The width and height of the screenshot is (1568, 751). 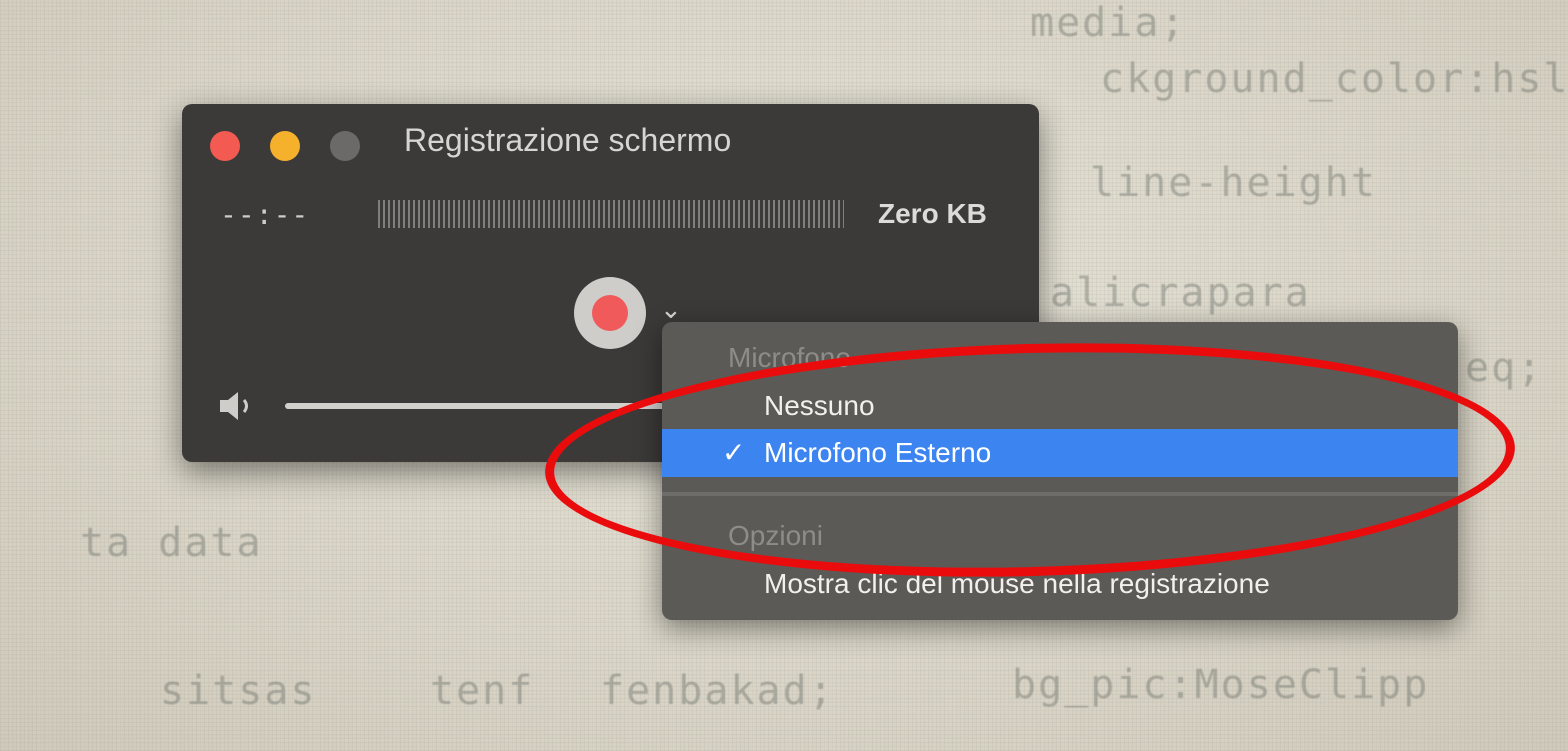 I want to click on chevron-down-icon: ⌄, so click(x=671, y=309).